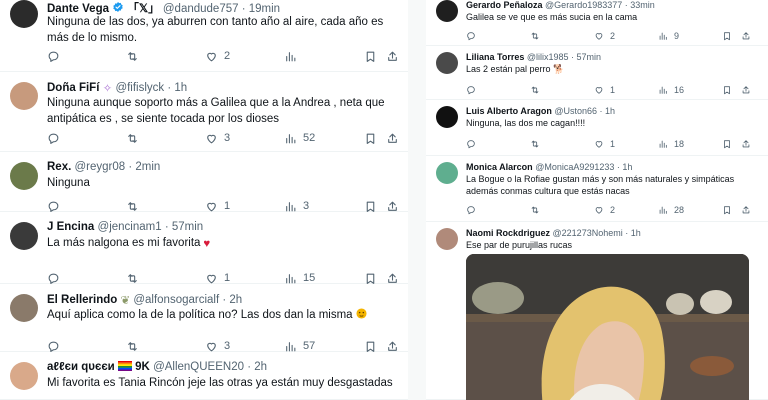  I want to click on author-handle: @alfonsogarcialf, so click(176, 300).